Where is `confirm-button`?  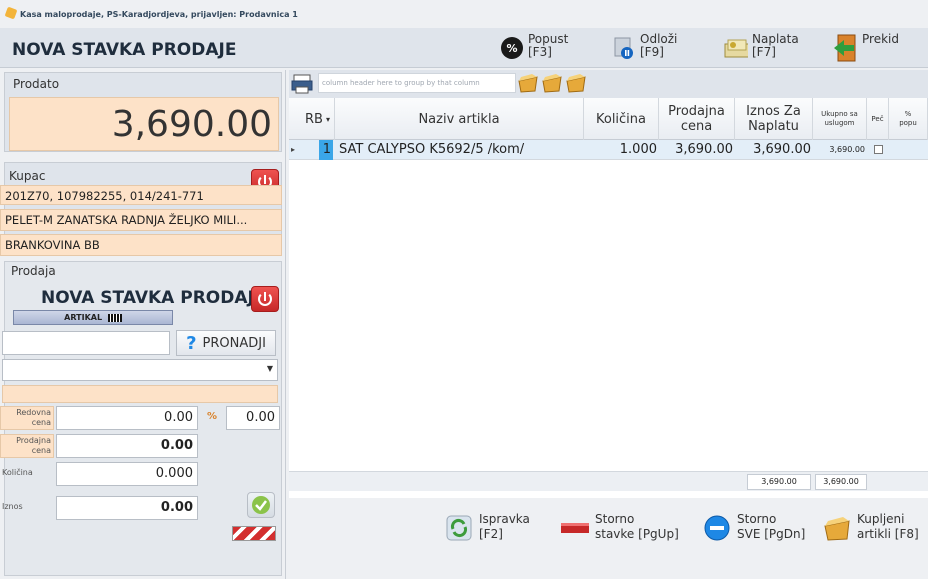
confirm-button is located at coordinates (261, 505).